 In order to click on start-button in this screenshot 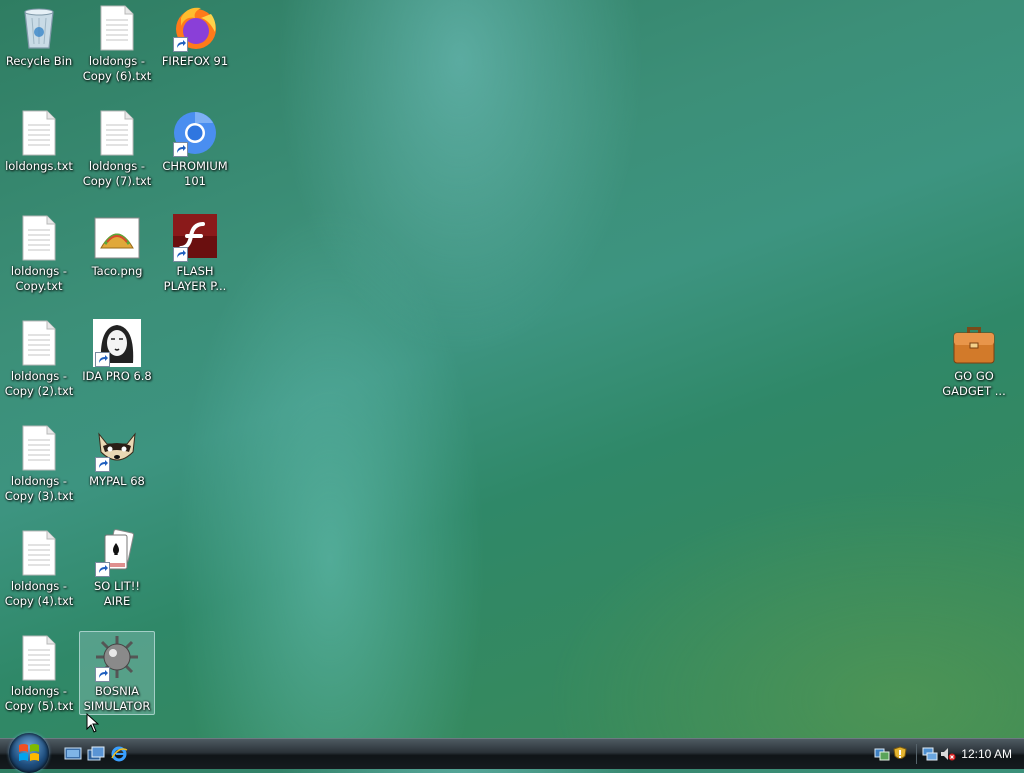, I will do `click(29, 753)`.